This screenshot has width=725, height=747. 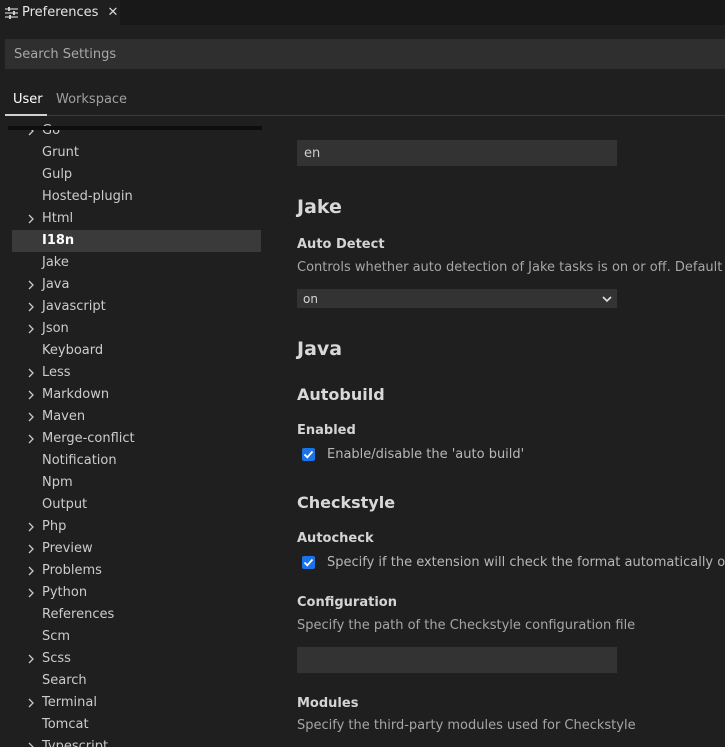 I want to click on tree-item-label: Markdown, so click(x=76, y=394).